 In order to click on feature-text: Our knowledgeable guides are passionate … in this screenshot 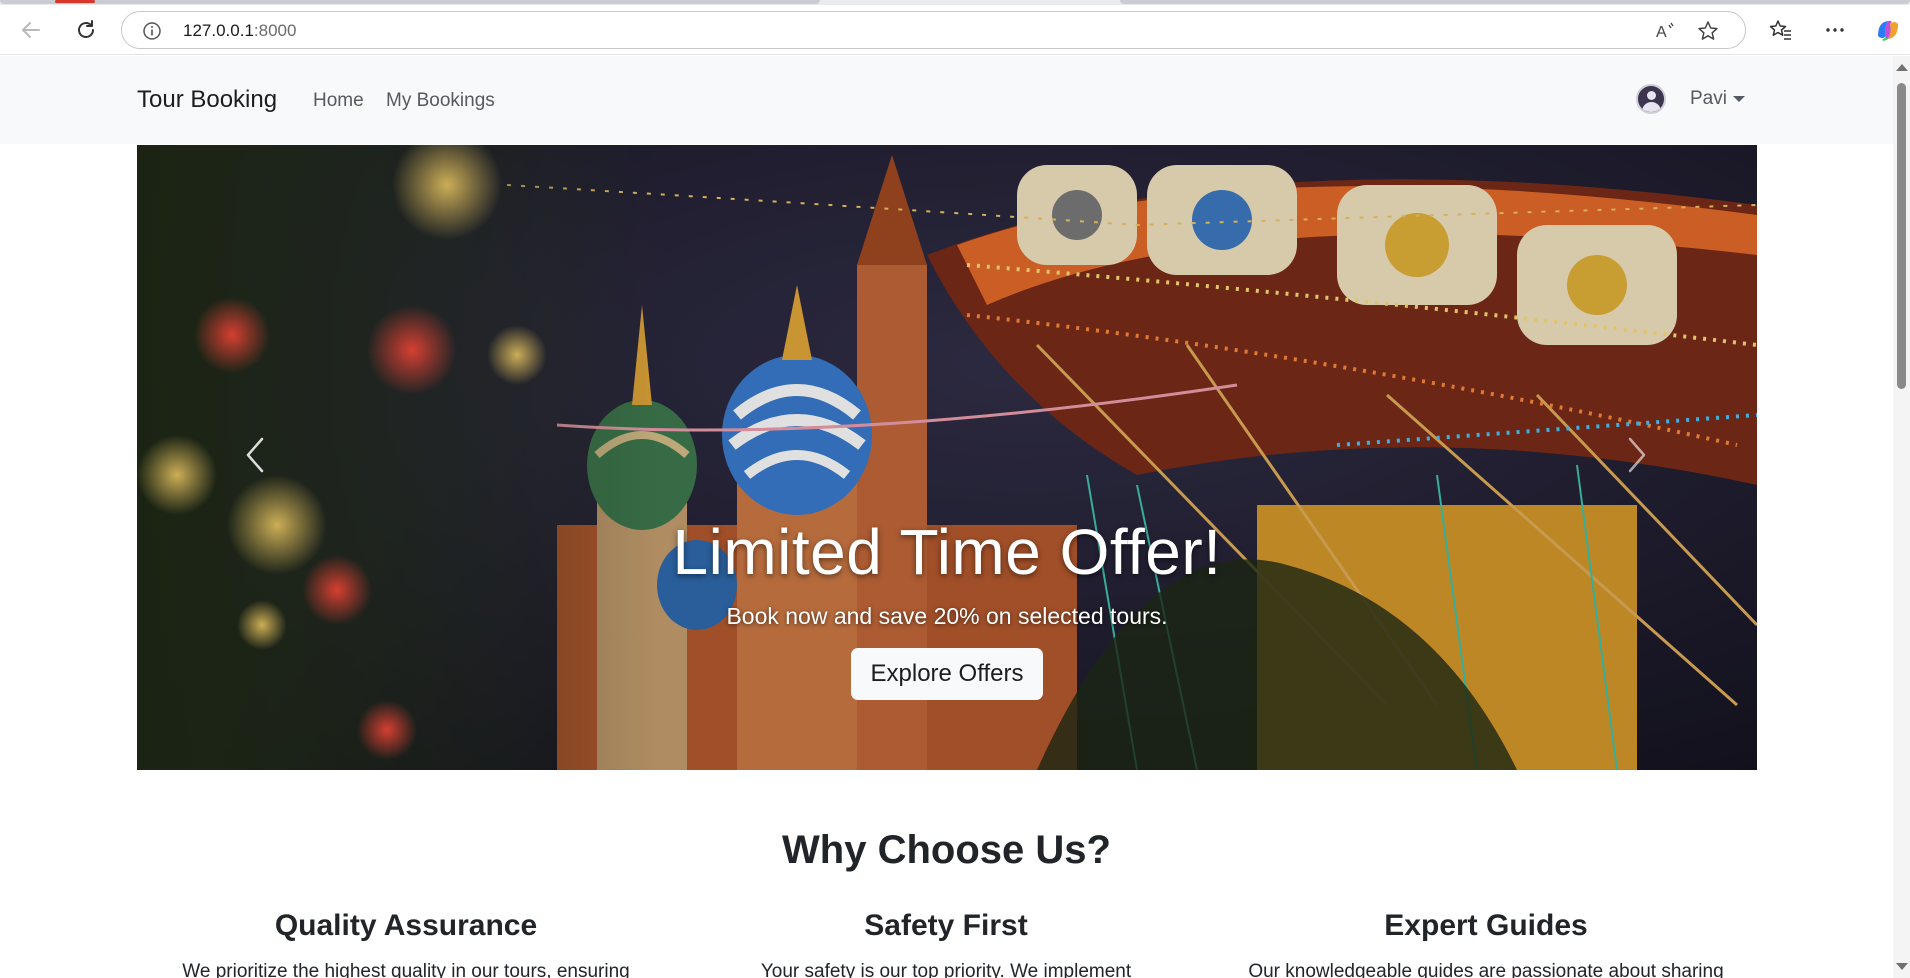, I will do `click(1486, 969)`.